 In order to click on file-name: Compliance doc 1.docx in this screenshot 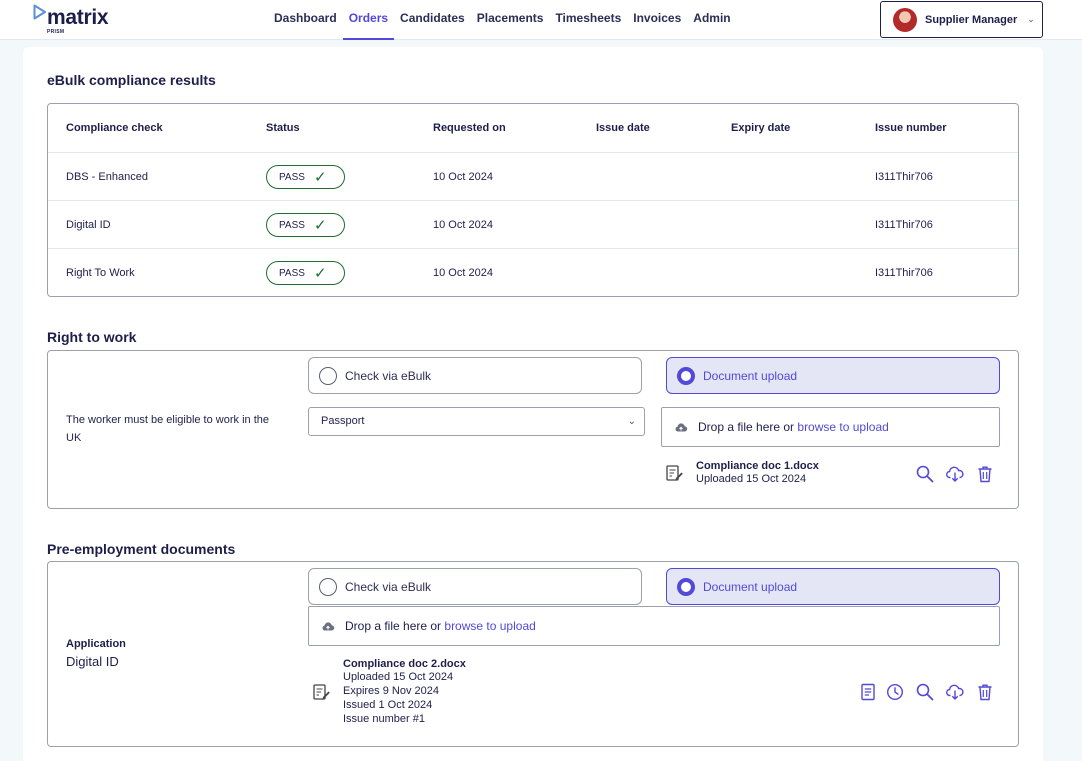, I will do `click(757, 466)`.